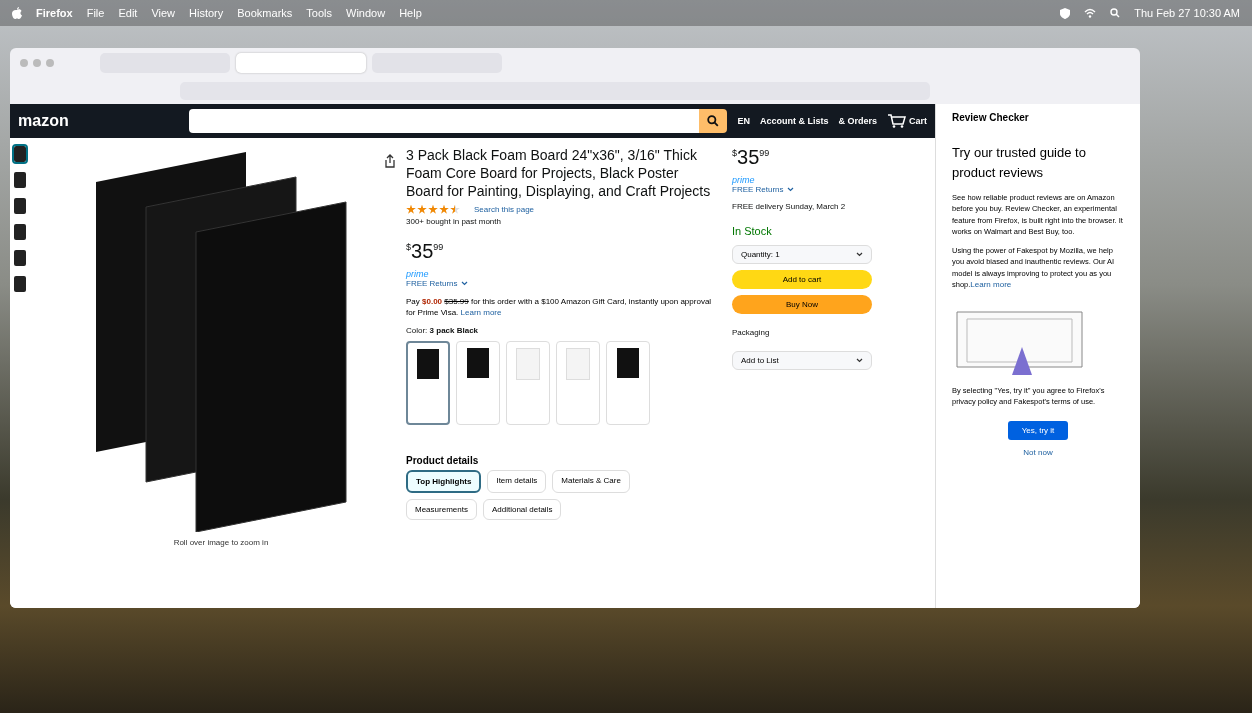 The image size is (1252, 713). I want to click on sidebar-heading: Try our trusted guide to product reviews, so click(1019, 163).